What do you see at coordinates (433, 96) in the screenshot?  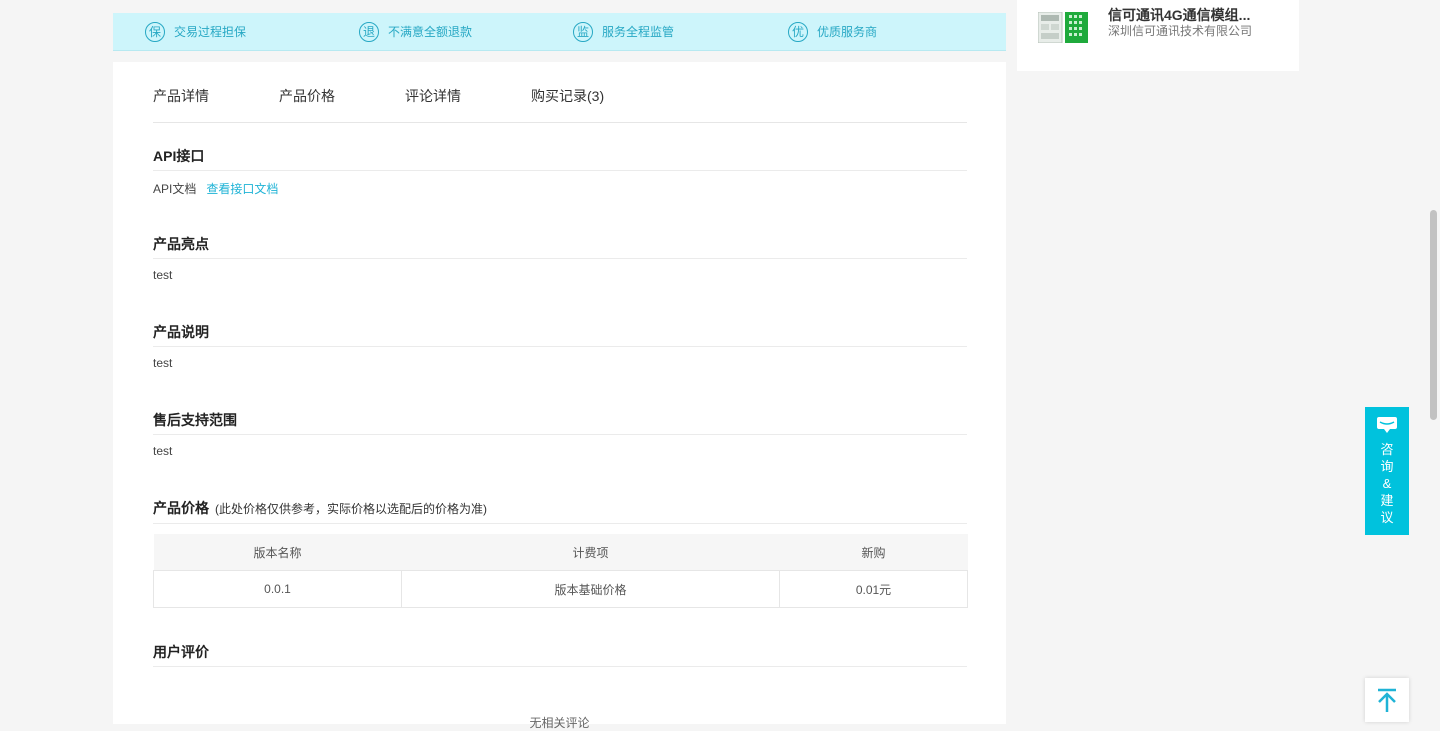 I see `tab-review-details: 评论详情` at bounding box center [433, 96].